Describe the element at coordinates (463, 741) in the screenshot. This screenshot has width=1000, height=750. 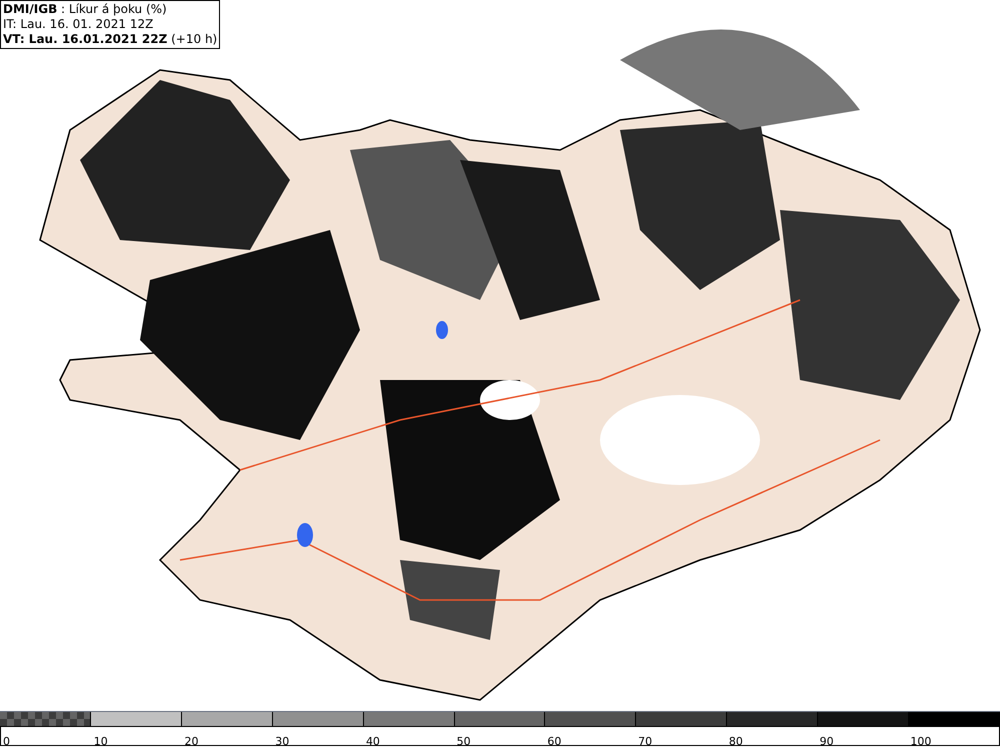
I see `legend-label: 50` at that location.